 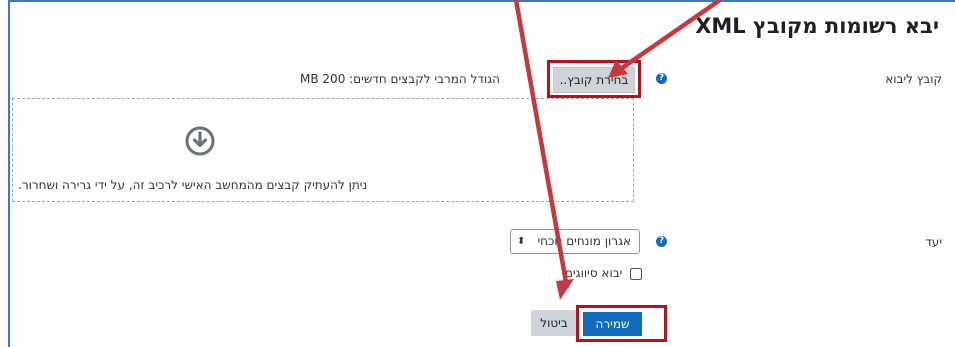 I want to click on destination-select: אגרון מונחים נוכחי ⬍, so click(x=575, y=241).